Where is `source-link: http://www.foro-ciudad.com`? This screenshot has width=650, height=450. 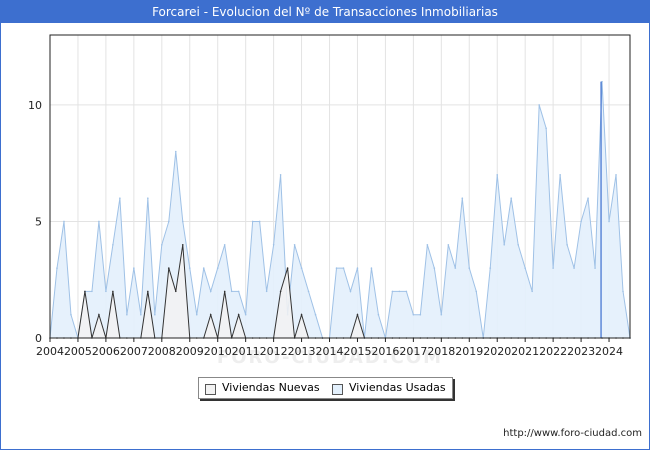 source-link: http://www.foro-ciudad.com is located at coordinates (572, 433).